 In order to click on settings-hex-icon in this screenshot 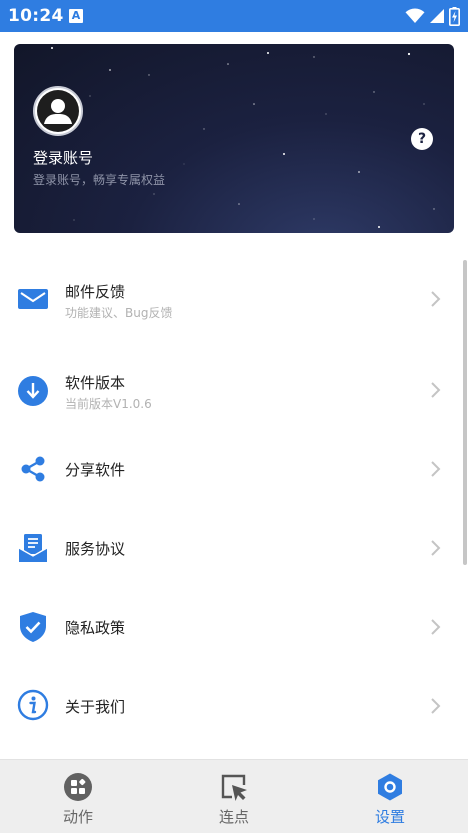, I will do `click(390, 787)`.